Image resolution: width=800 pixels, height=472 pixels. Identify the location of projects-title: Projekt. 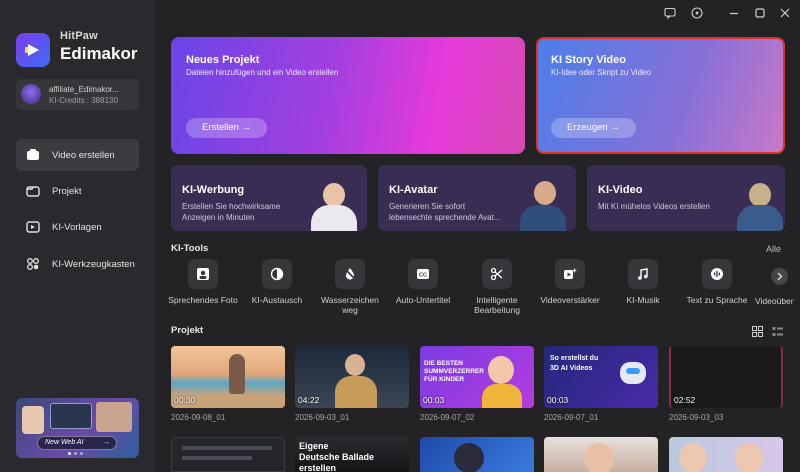
(187, 330).